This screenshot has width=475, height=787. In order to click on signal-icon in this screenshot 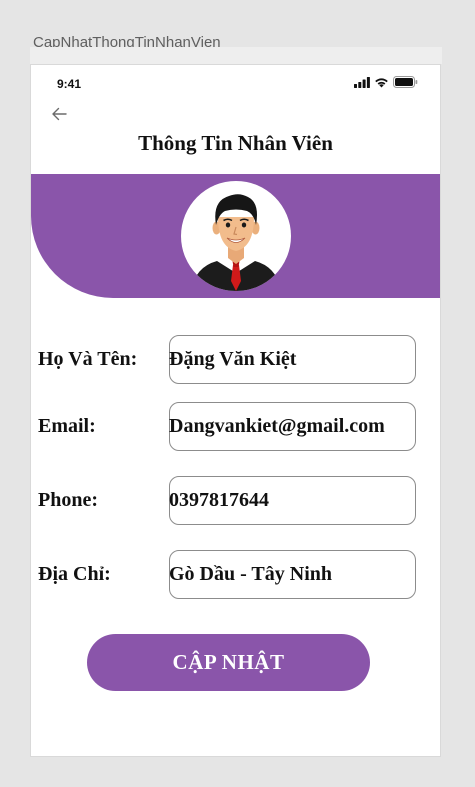, I will do `click(362, 82)`.